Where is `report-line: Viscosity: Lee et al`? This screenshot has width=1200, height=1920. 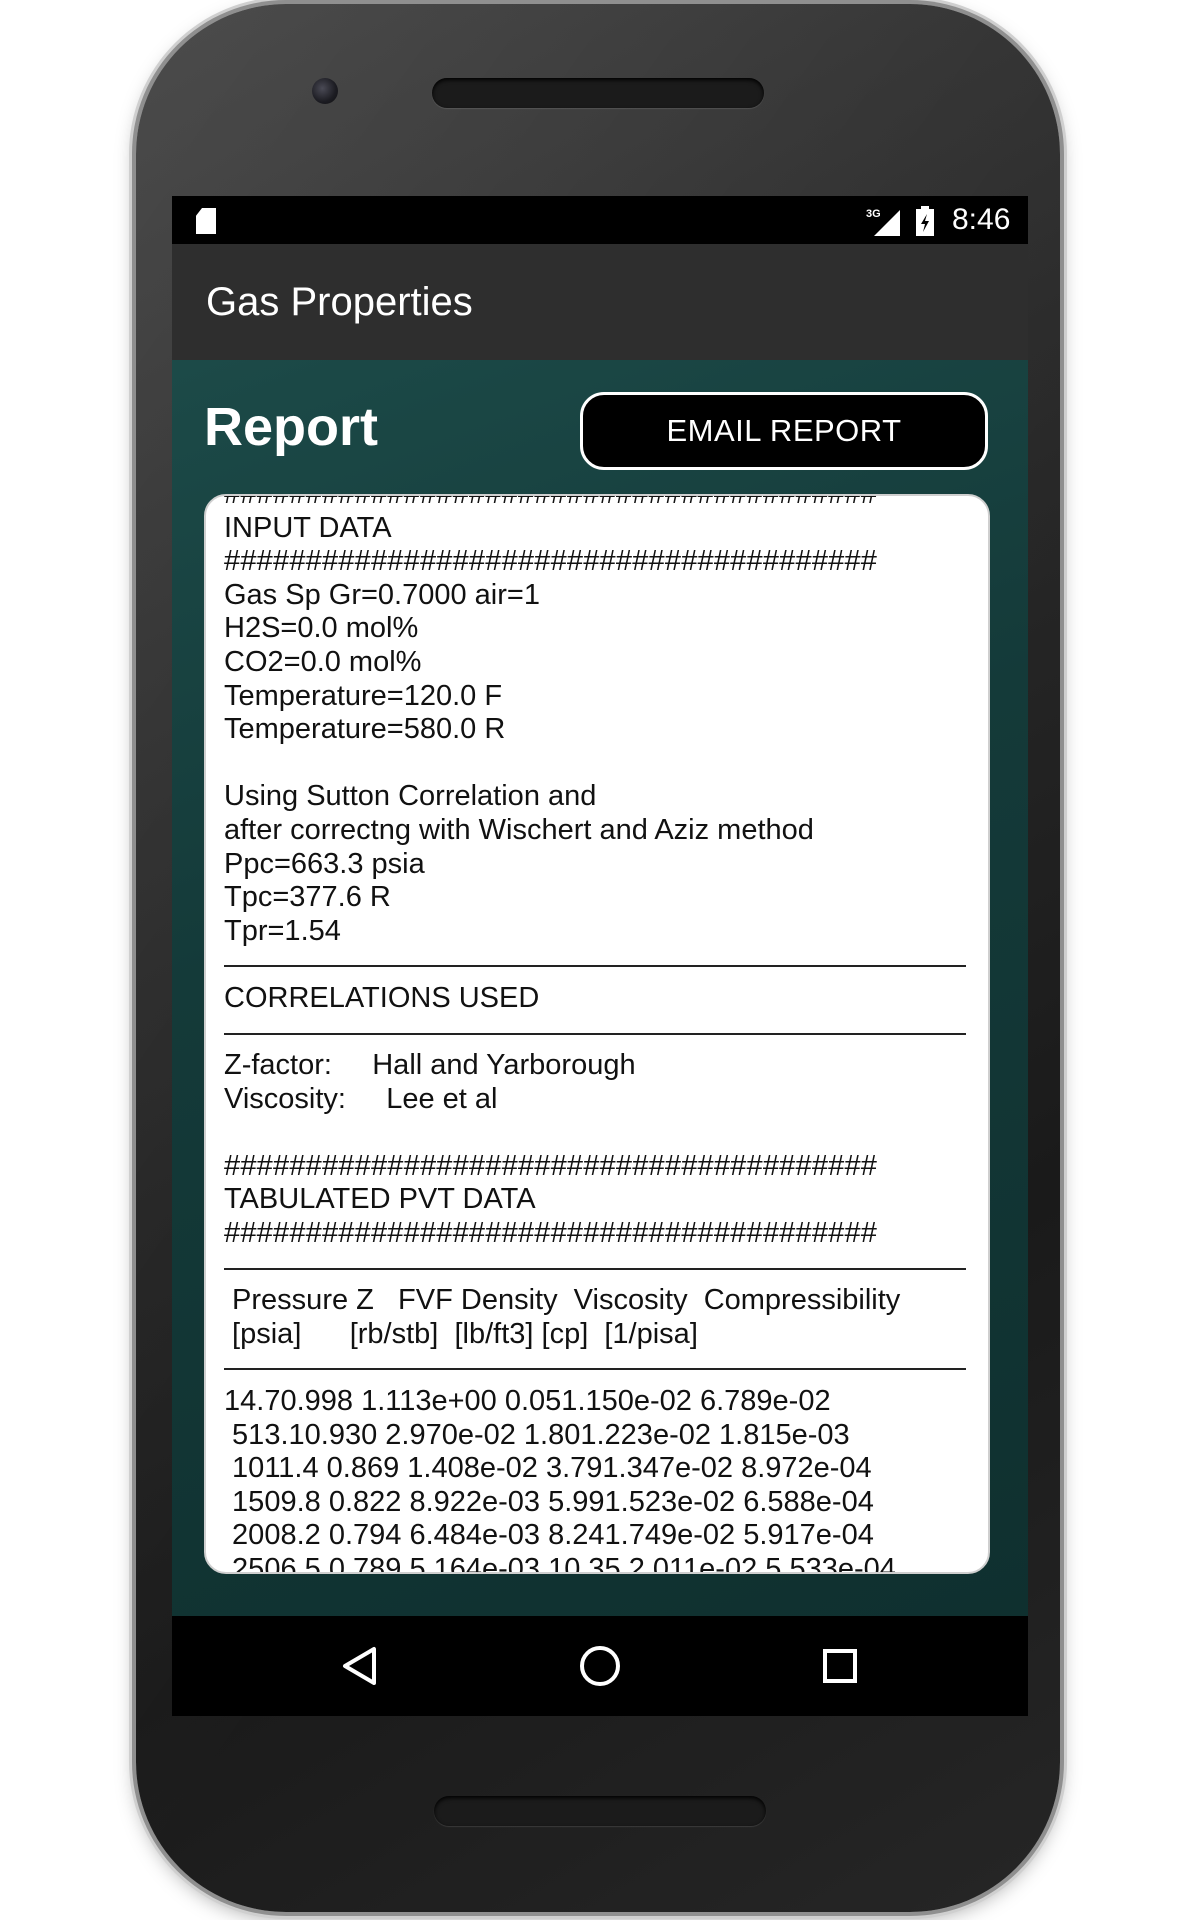 report-line: Viscosity: Lee et al is located at coordinates (361, 1098).